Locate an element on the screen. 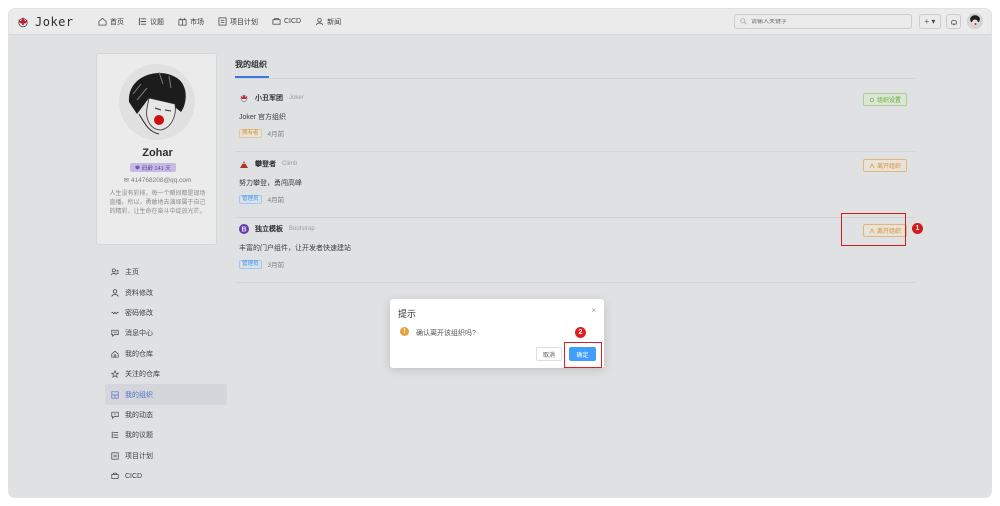  warning-icon: ! is located at coordinates (404, 331).